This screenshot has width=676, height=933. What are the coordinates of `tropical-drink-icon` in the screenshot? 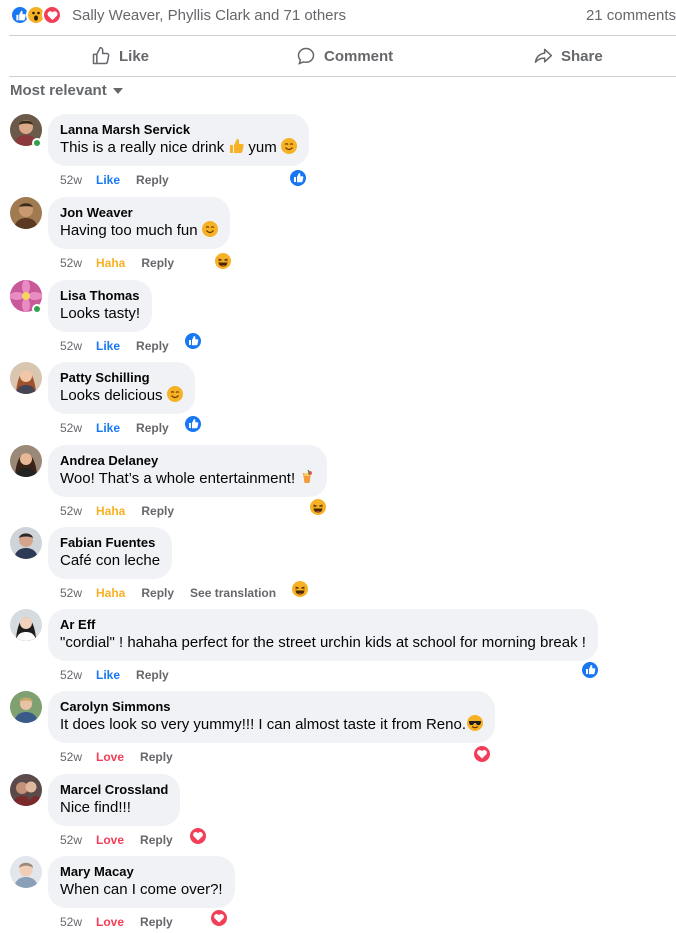 It's located at (308, 476).